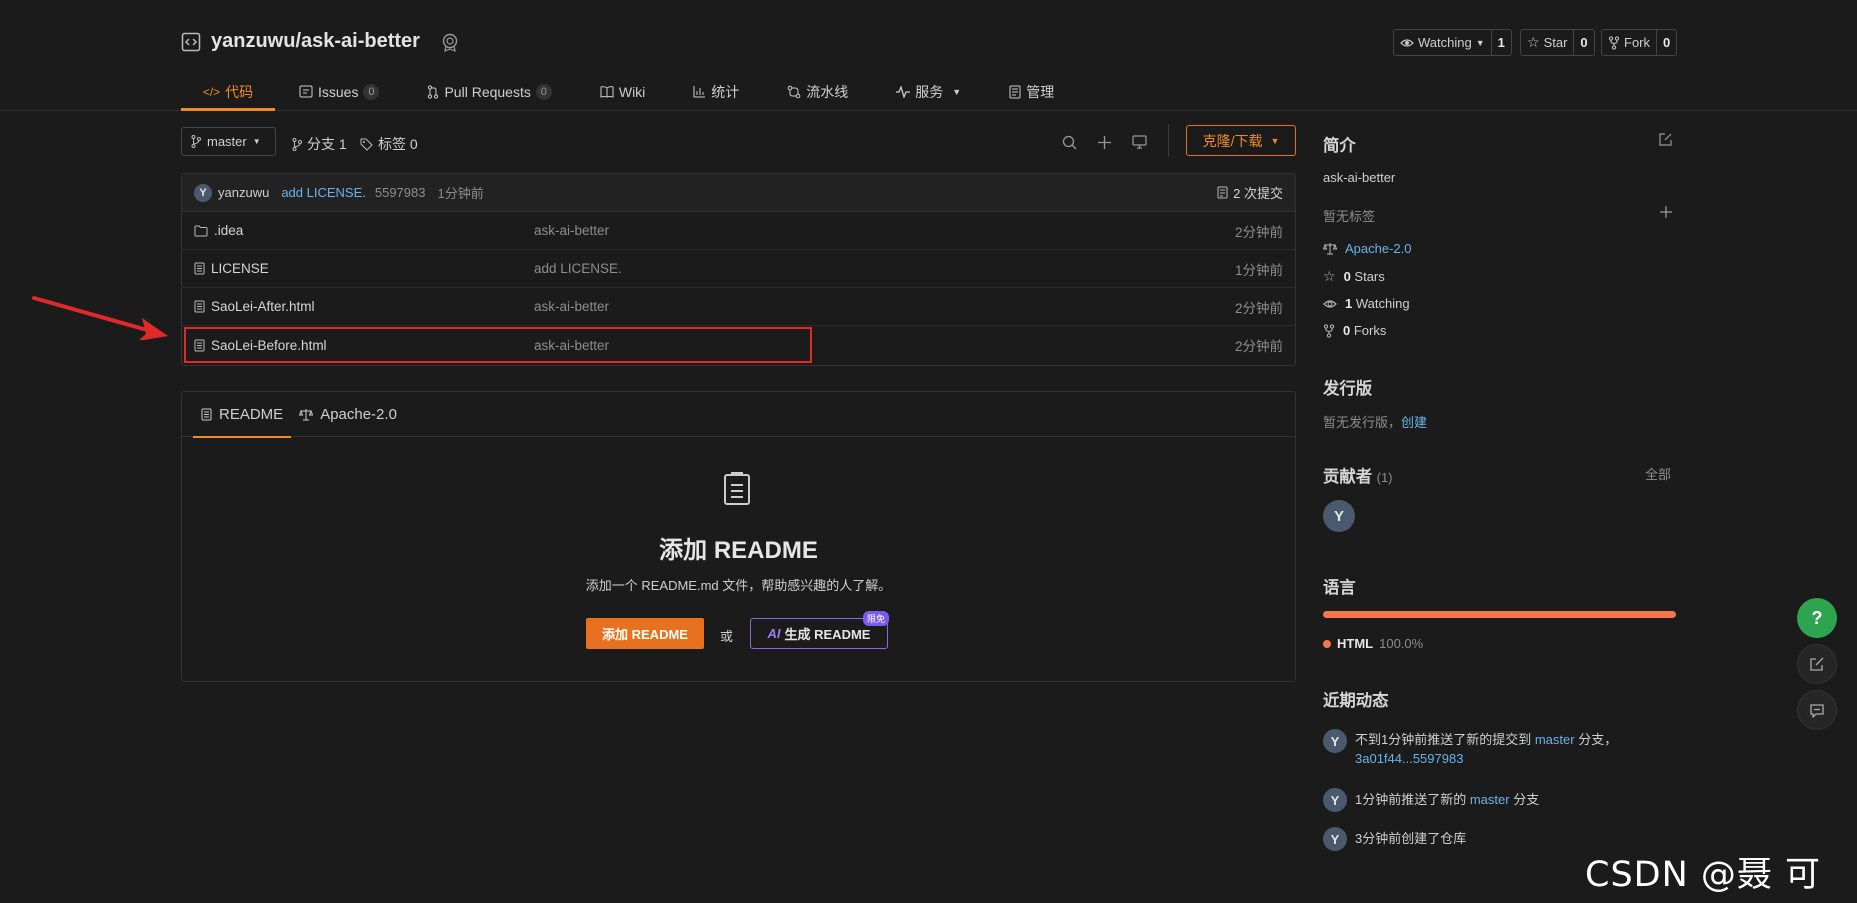 The image size is (1857, 903). What do you see at coordinates (1378, 248) in the screenshot?
I see `license-link: Apache-2.0` at bounding box center [1378, 248].